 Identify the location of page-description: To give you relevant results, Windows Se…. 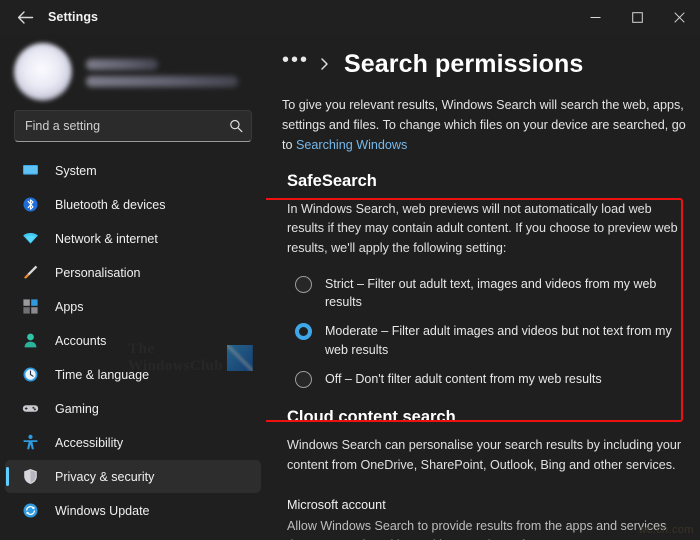
(484, 126).